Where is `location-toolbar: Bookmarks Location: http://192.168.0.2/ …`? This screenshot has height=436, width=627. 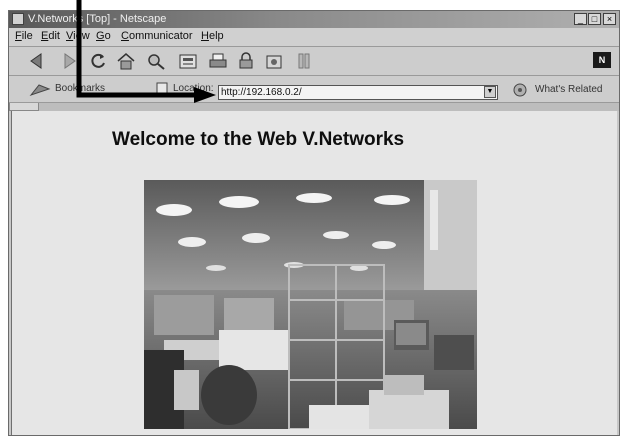
location-toolbar: Bookmarks Location: http://192.168.0.2/ … is located at coordinates (314, 89).